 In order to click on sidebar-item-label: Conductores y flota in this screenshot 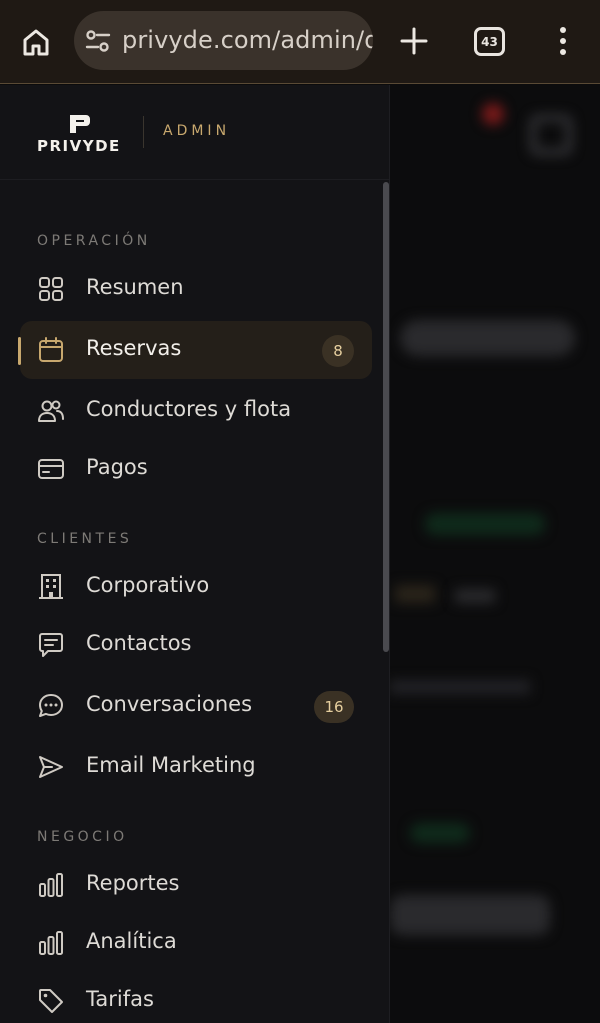, I will do `click(189, 409)`.